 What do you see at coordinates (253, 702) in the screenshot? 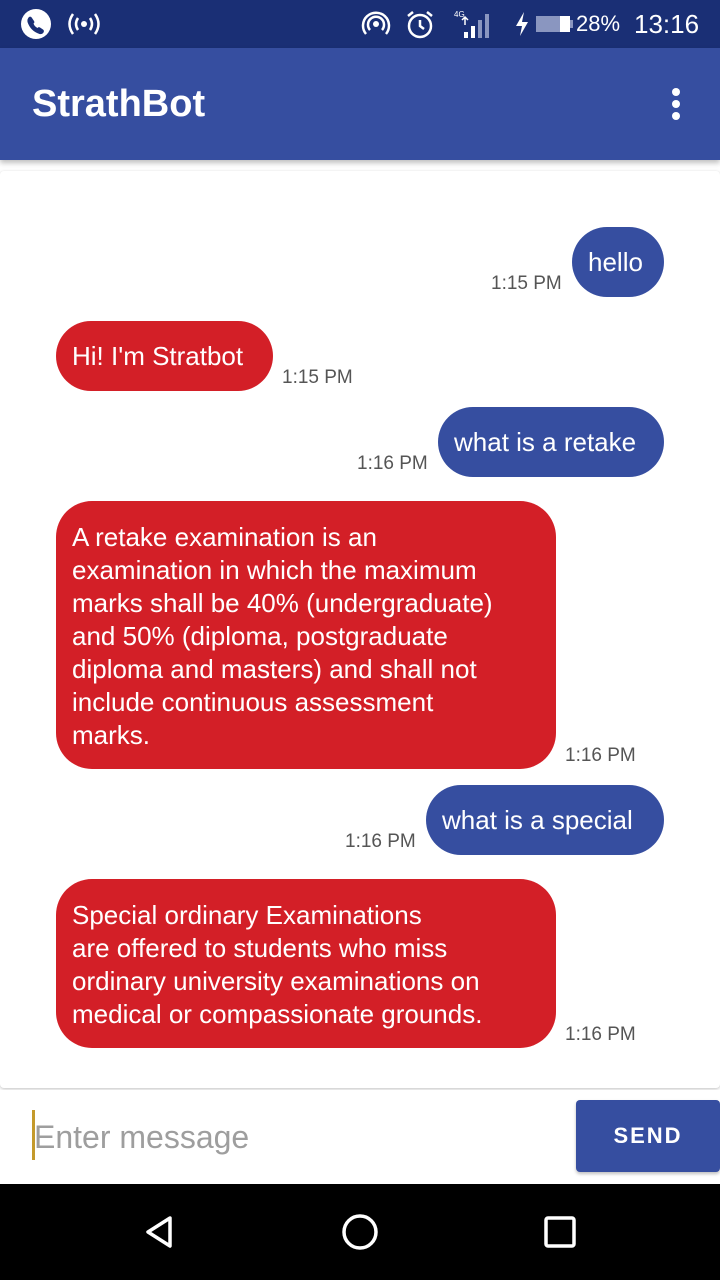
I see `message-line: include continuous assessment` at bounding box center [253, 702].